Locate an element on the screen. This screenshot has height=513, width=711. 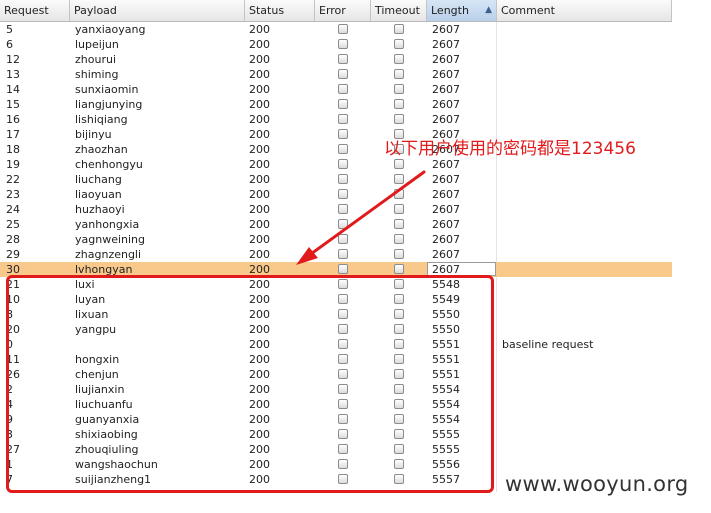
watermark-text: www.wooyun.org is located at coordinates (597, 484).